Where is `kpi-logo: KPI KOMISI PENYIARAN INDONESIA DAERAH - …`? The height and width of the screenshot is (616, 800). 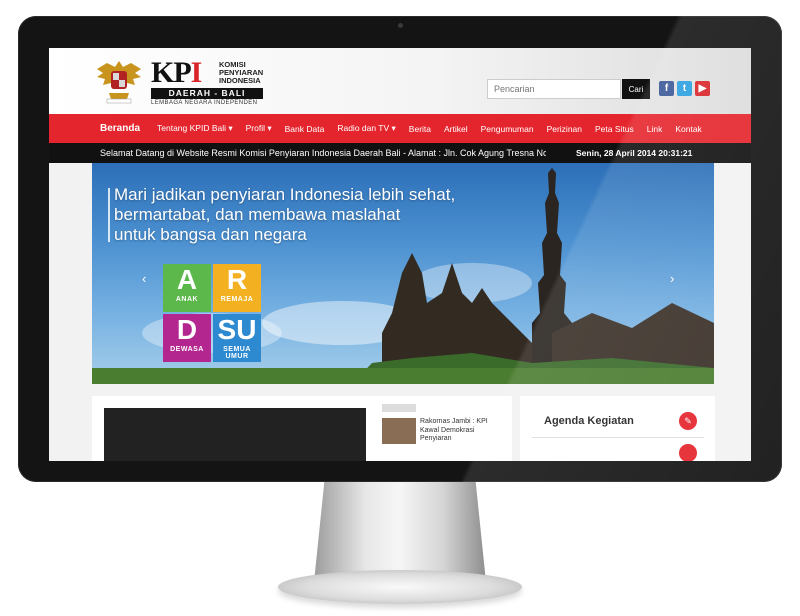 kpi-logo: KPI KOMISI PENYIARAN INDONESIA DAERAH - … is located at coordinates (234, 84).